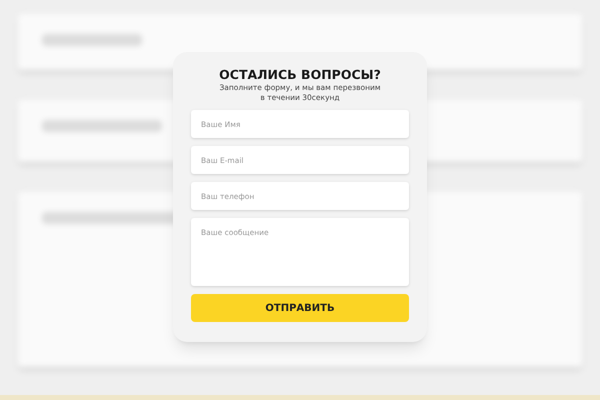 This screenshot has width=600, height=400. I want to click on submit-button: ОТПРАВИТЬ, so click(300, 308).